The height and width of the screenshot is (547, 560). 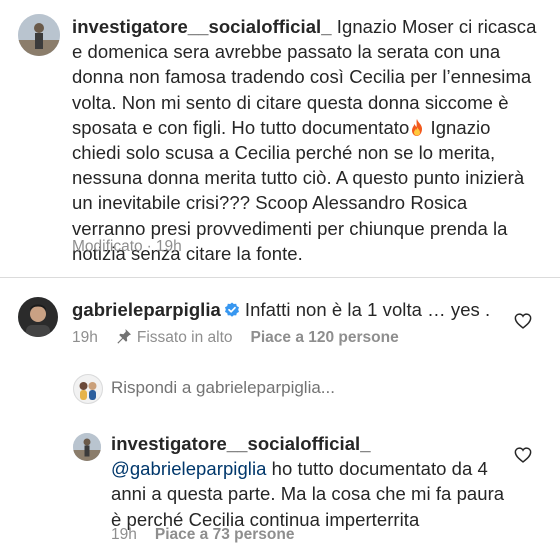 I want to click on comment-body: Infatti non è la 1 volta … yes ., so click(x=367, y=309).